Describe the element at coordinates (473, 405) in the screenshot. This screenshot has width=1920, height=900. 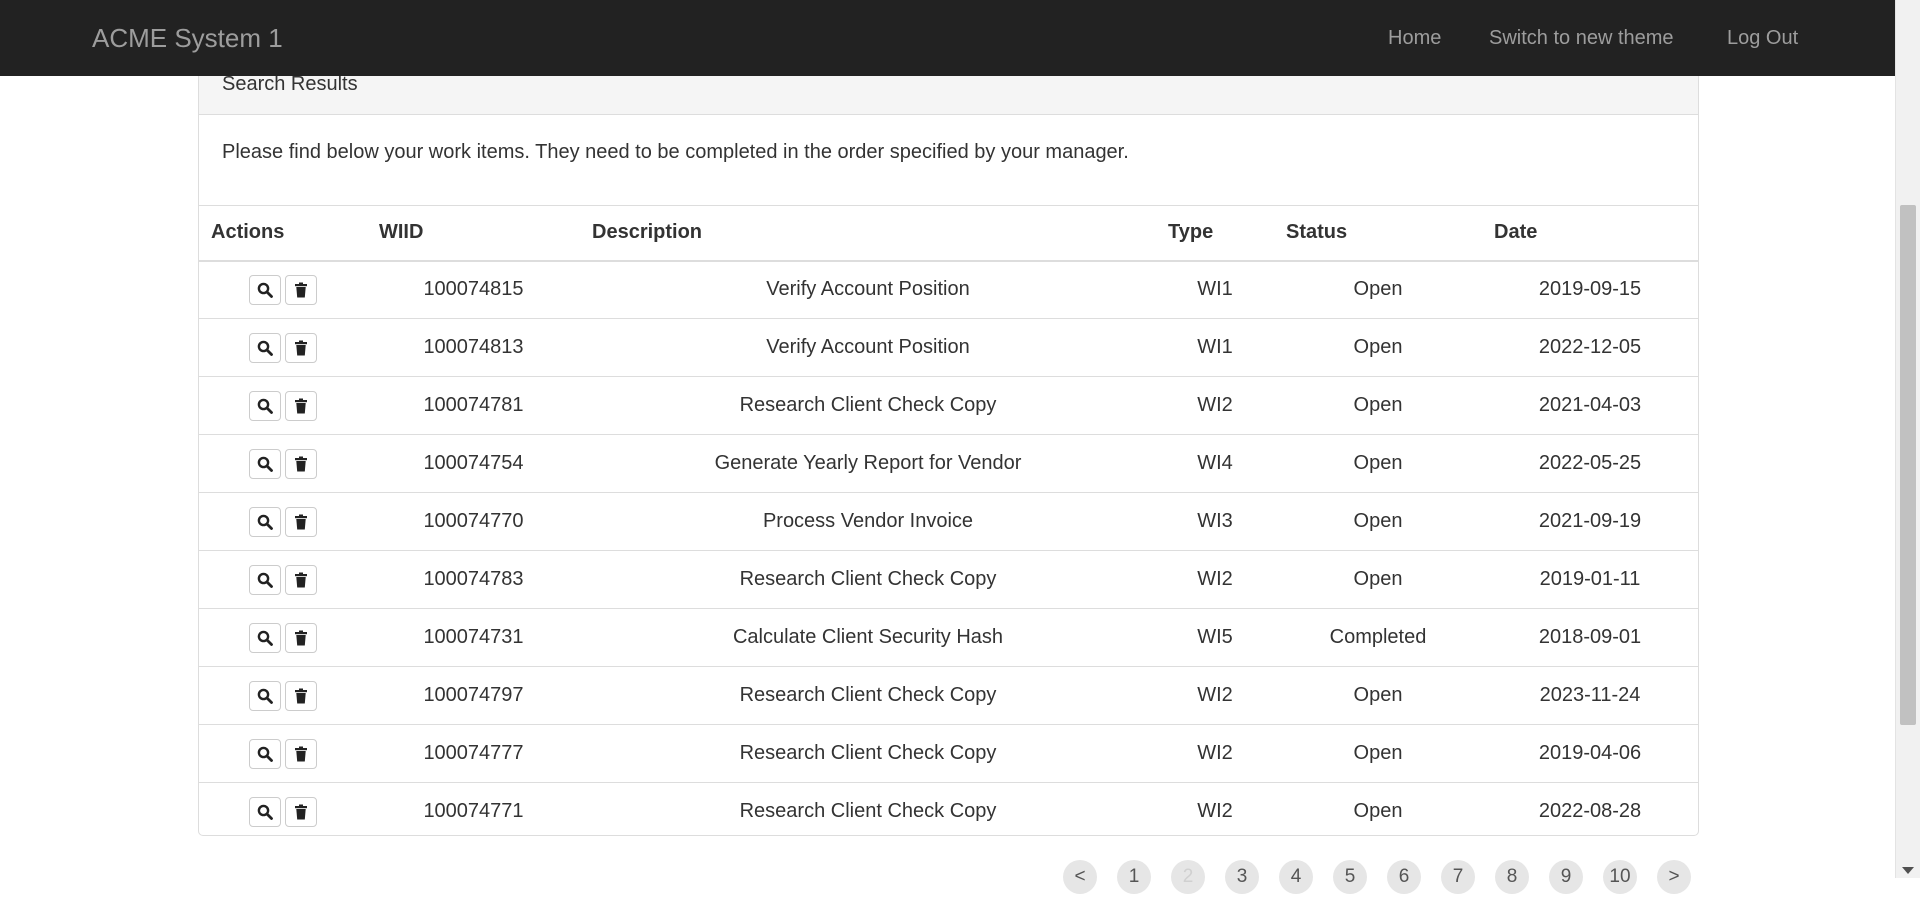
I see `cell-wiid: 100074781` at that location.